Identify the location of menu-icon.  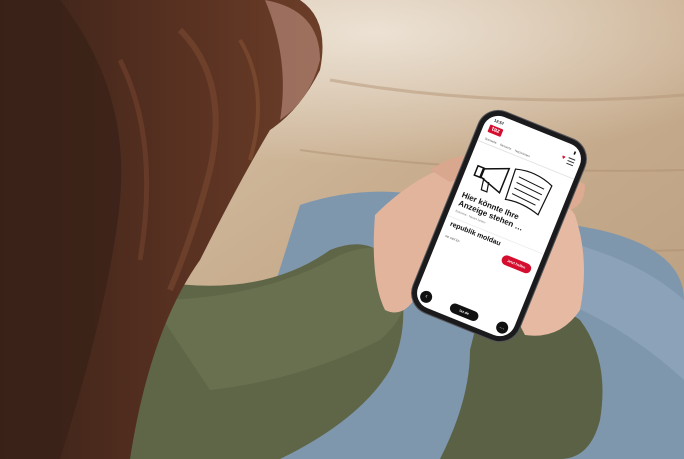
(571, 161).